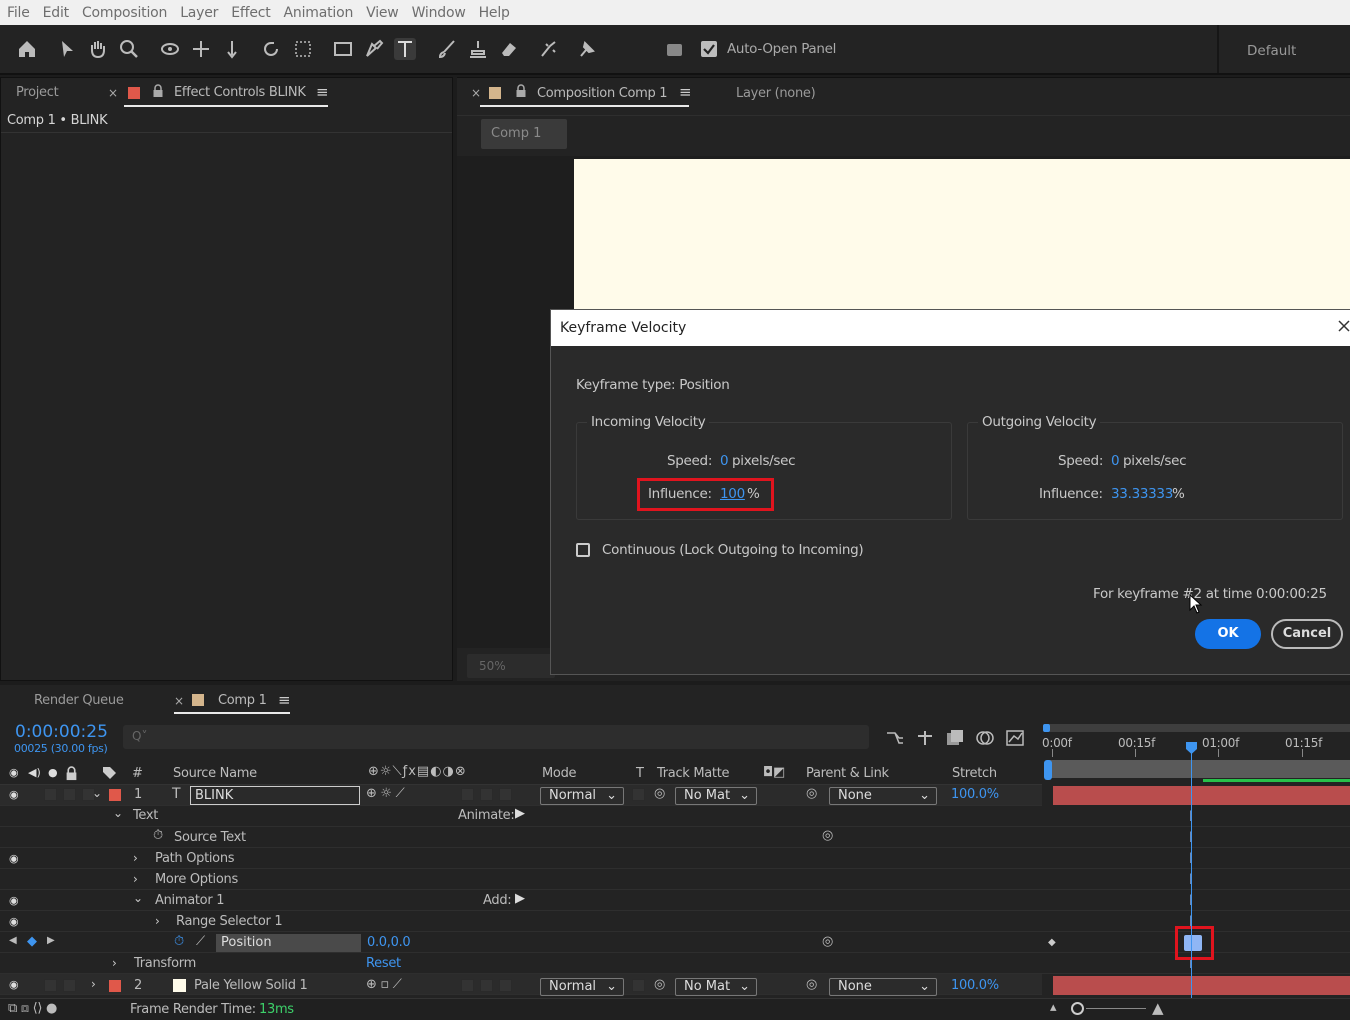 This screenshot has height=1020, width=1350. I want to click on position-value: 0.0,0.0, so click(389, 942).